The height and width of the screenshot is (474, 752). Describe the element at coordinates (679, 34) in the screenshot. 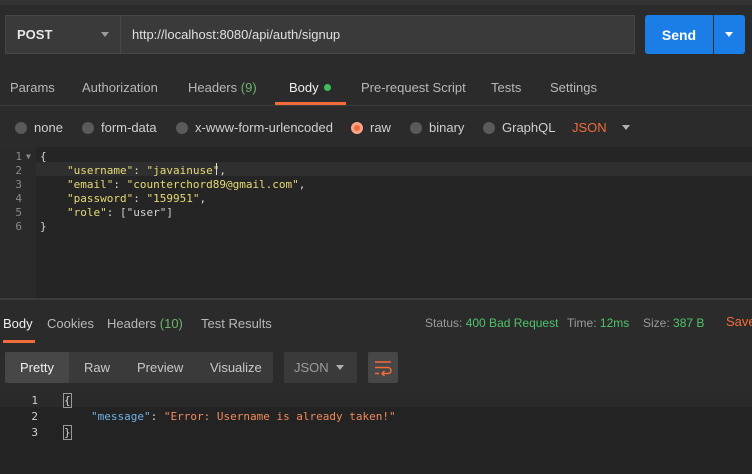

I see `send-button: Send` at that location.